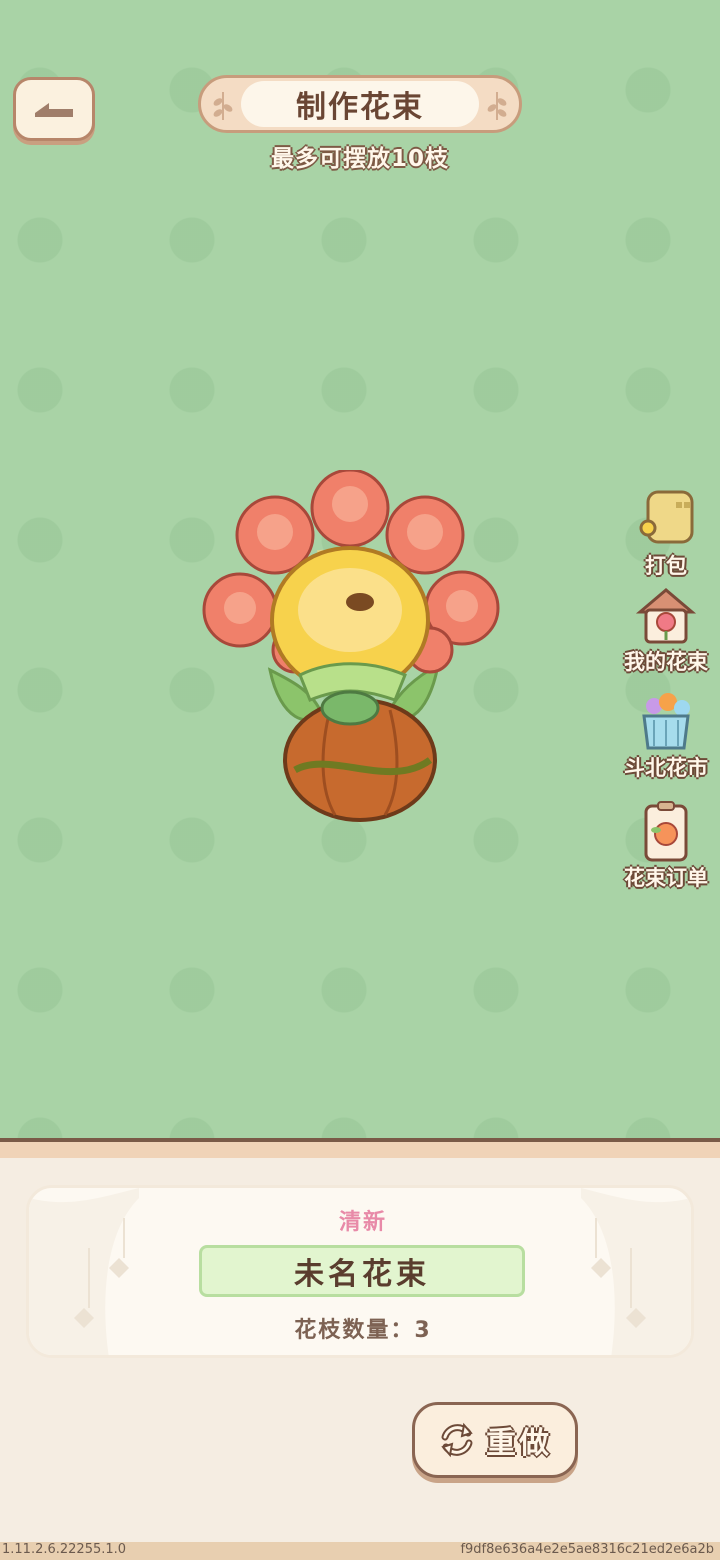 This screenshot has width=720, height=1560. What do you see at coordinates (355, 650) in the screenshot?
I see `bouquet-illustration` at bounding box center [355, 650].